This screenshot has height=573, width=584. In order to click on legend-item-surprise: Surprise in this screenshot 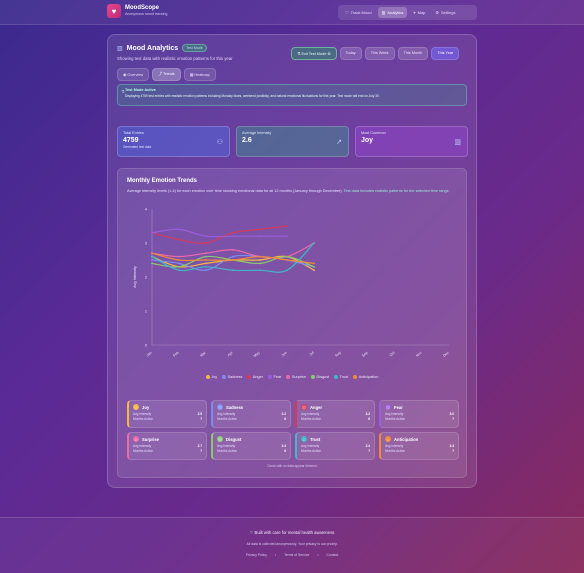, I will do `click(296, 377)`.